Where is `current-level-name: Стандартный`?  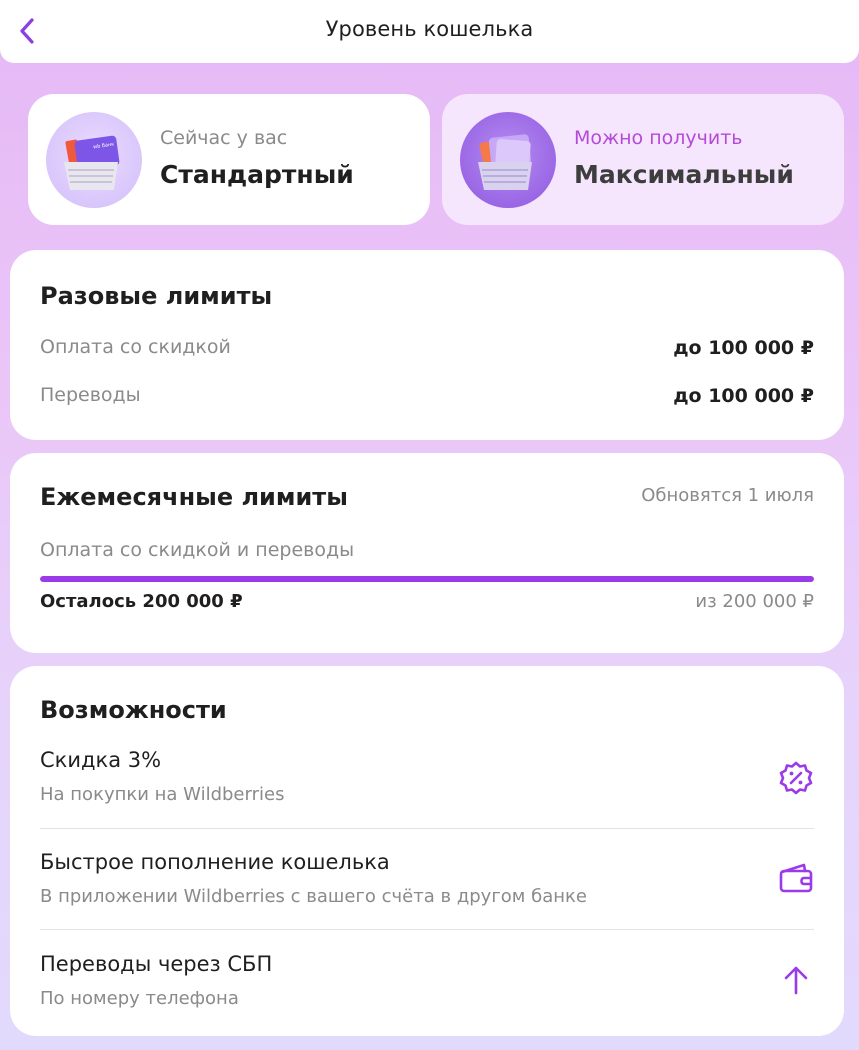 current-level-name: Стандартный is located at coordinates (257, 174).